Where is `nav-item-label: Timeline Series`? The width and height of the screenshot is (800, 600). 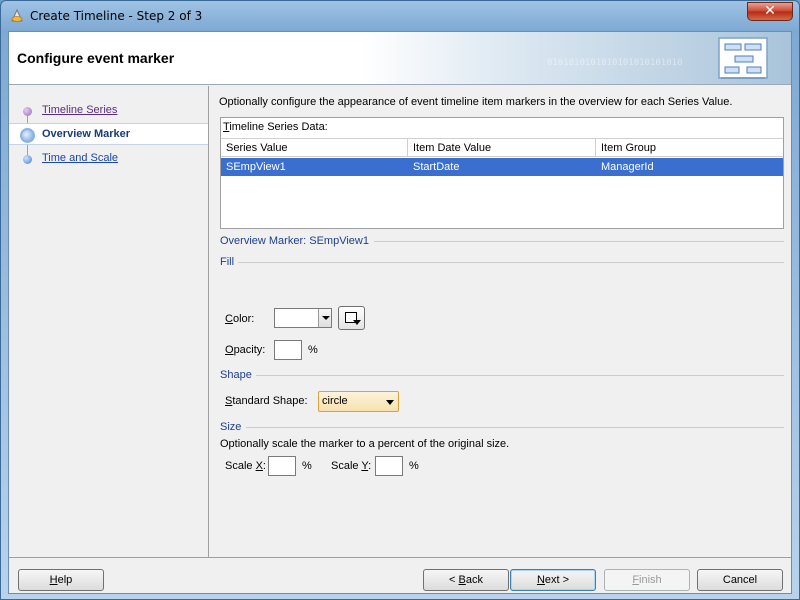 nav-item-label: Timeline Series is located at coordinates (79, 110).